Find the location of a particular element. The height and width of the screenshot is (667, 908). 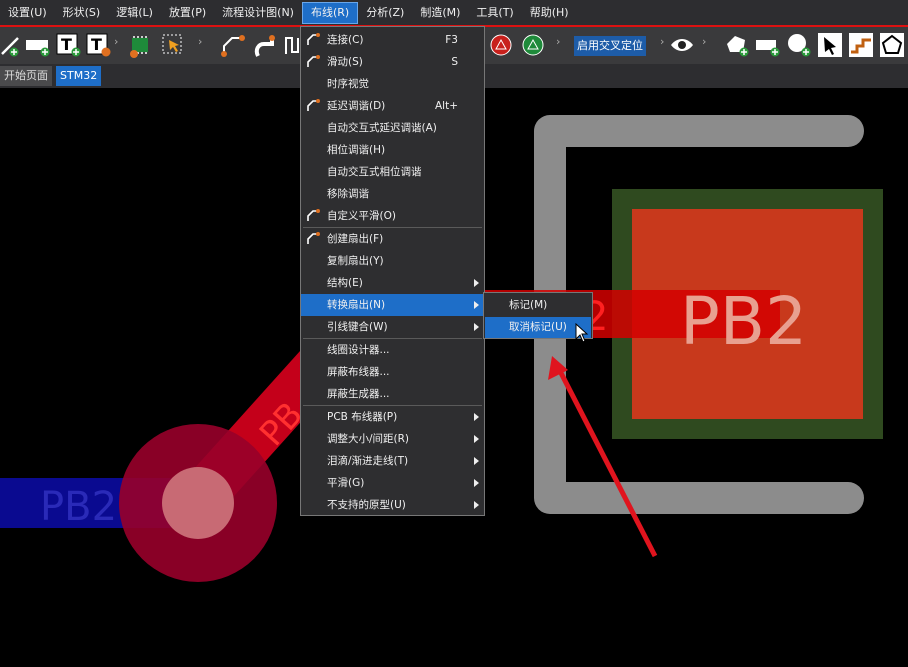

rect-add-icon is located at coordinates (768, 45).